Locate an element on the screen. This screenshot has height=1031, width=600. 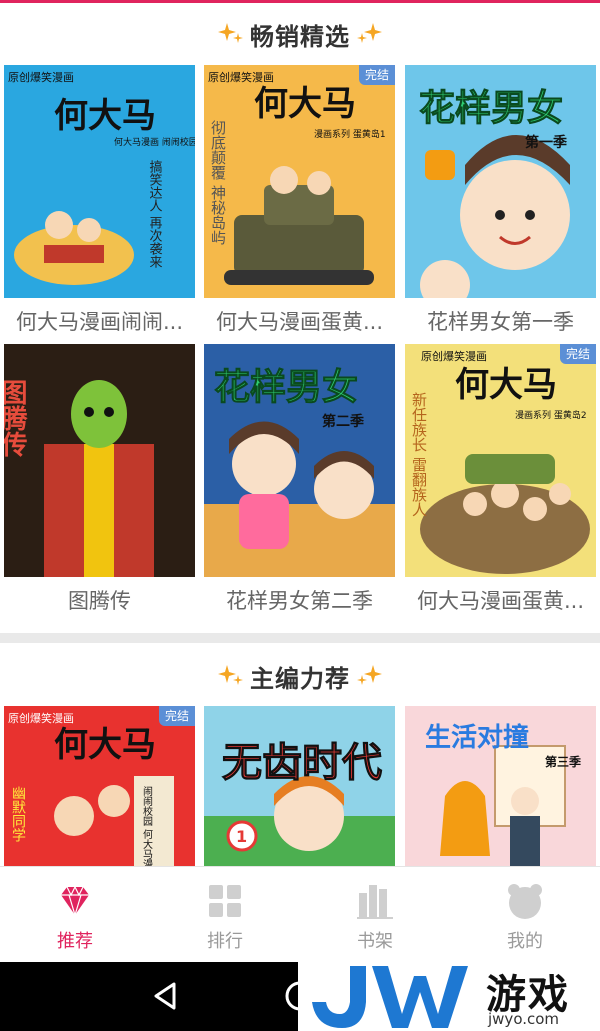
comic-card: 花样男女 第二季 花样男女第二季 is located at coordinates (299, 484).